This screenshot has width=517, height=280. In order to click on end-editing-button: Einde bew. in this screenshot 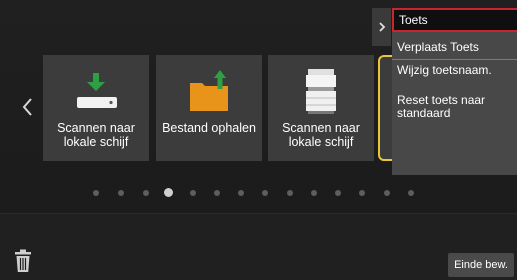, I will do `click(481, 265)`.